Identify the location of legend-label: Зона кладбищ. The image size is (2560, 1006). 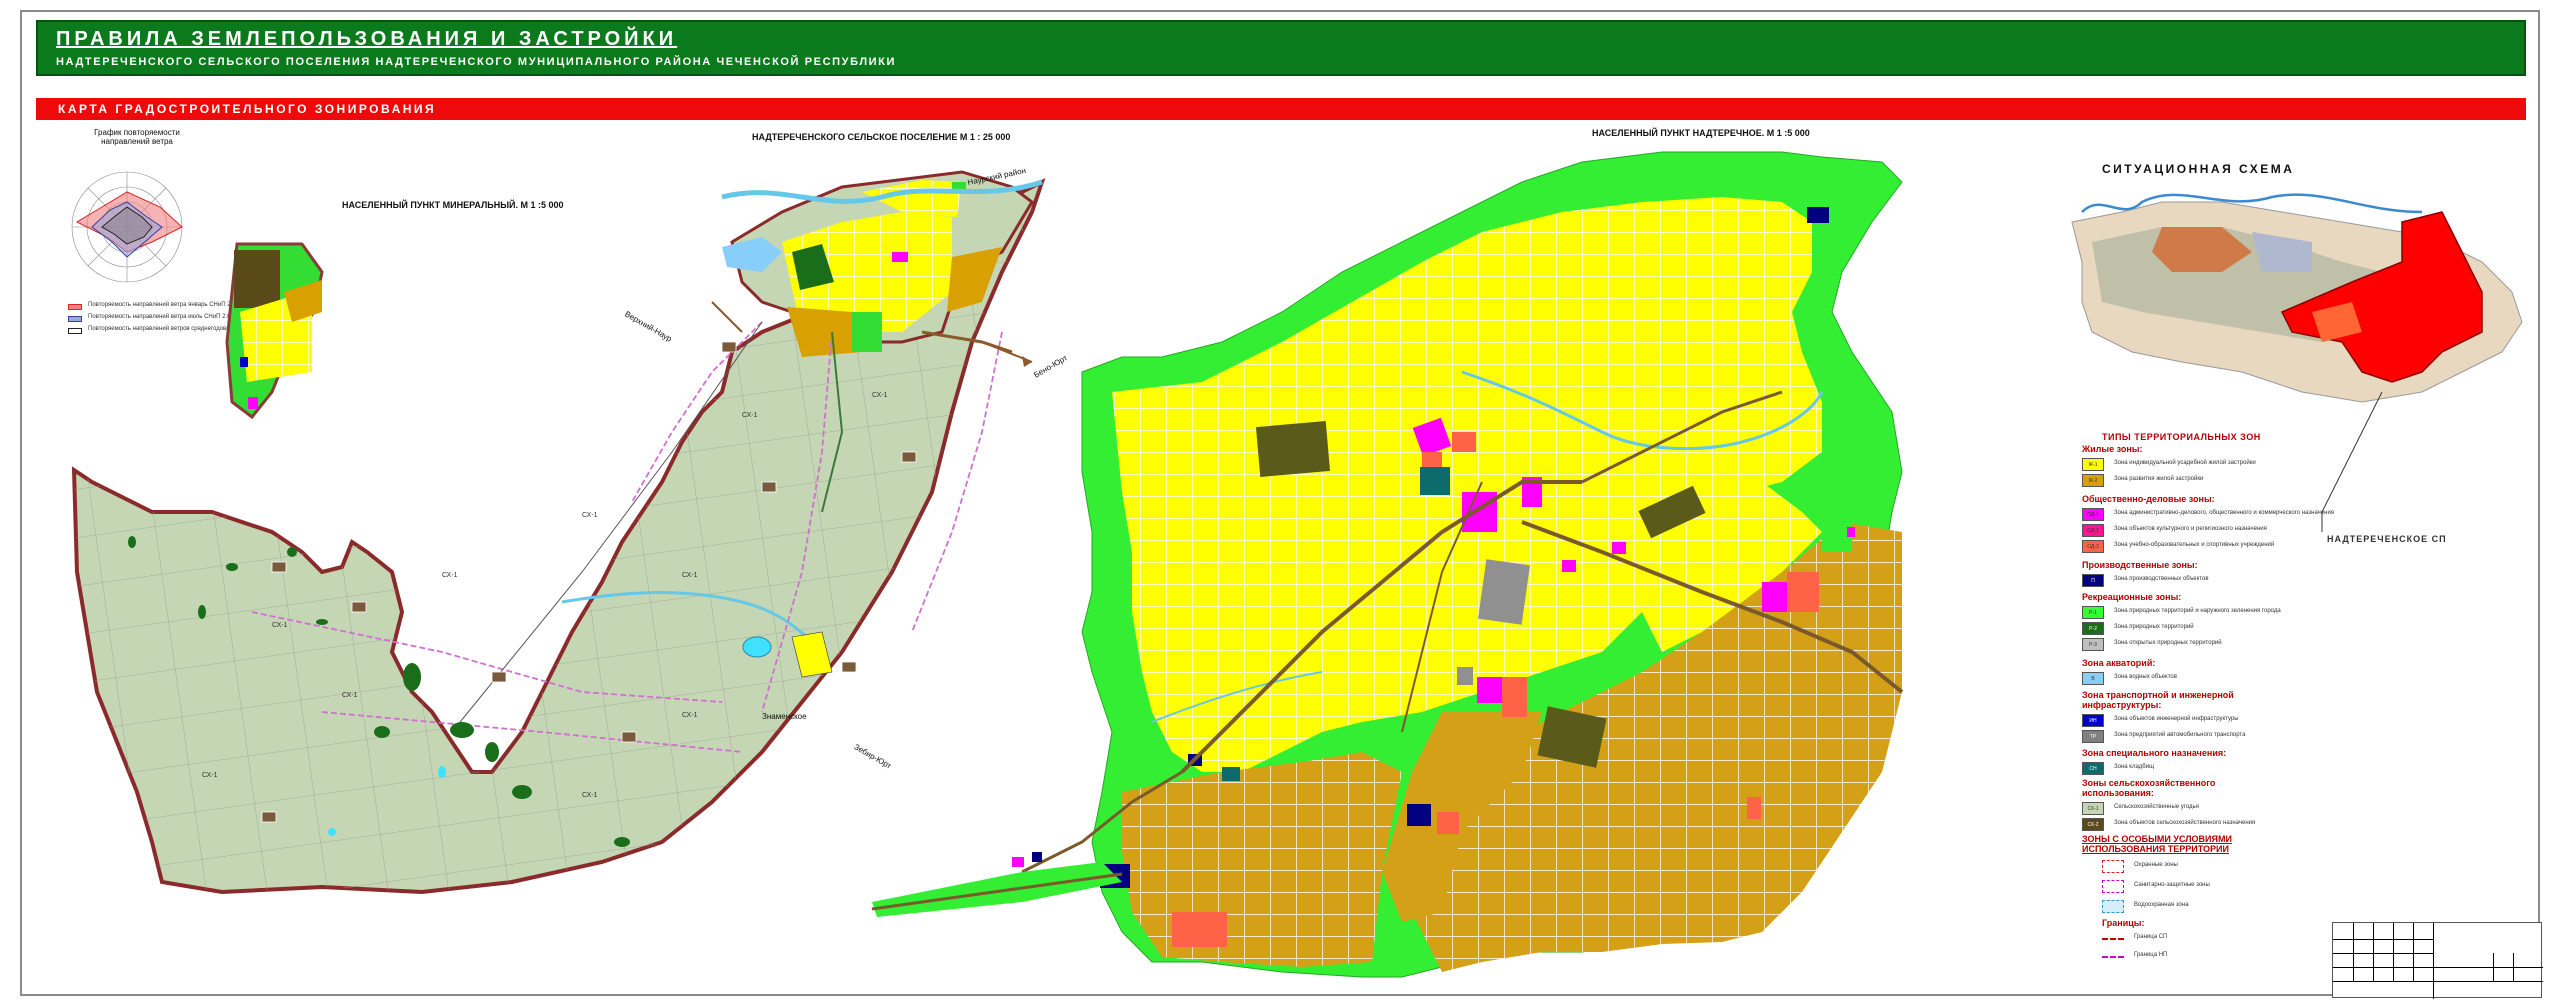
(2134, 767).